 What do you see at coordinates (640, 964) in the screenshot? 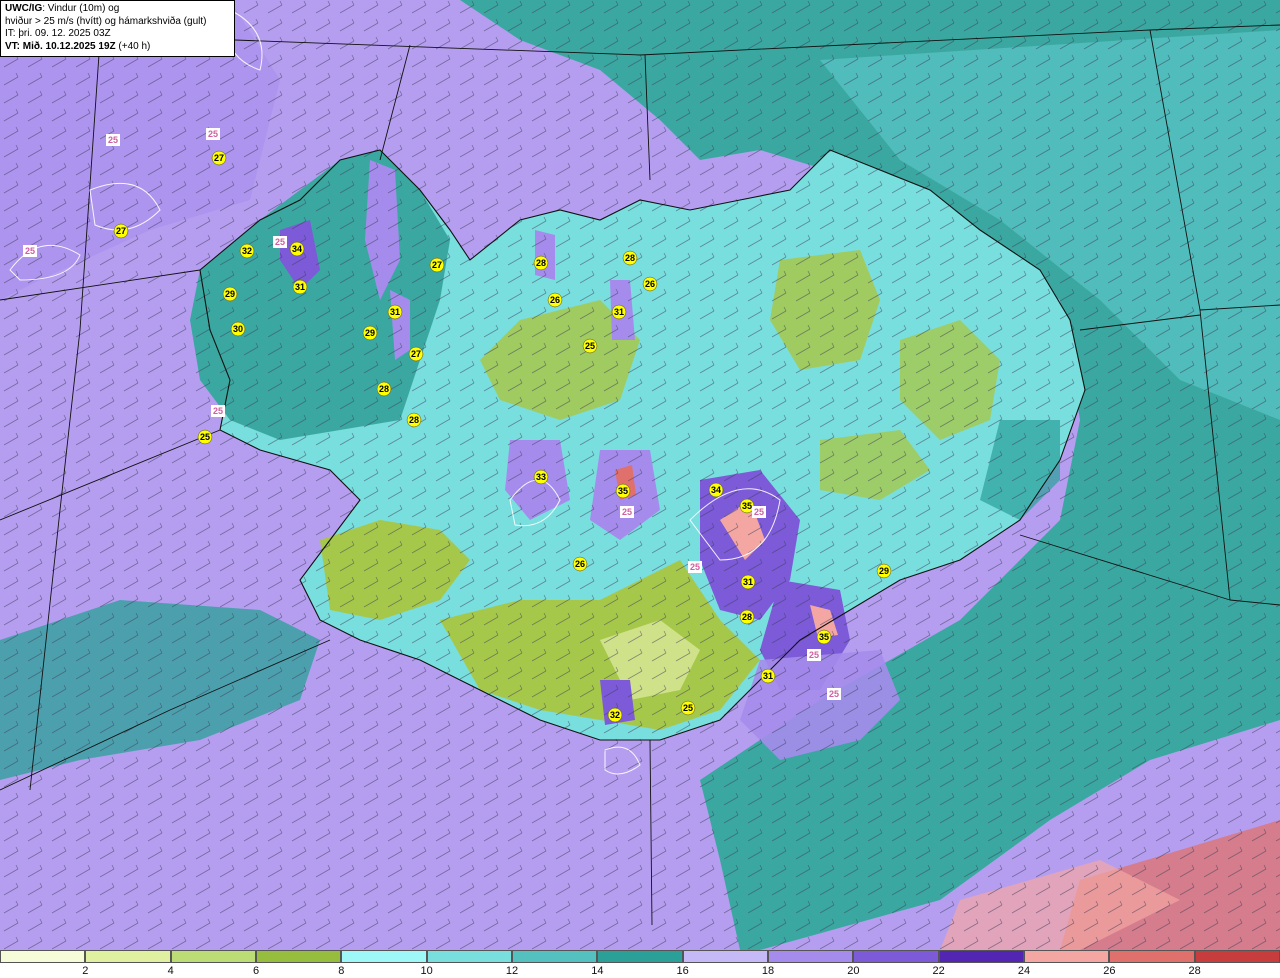
I see `wind-speed-colorbar: 2 4 6 8 10 12 14 16 18 20 22 24 26 28` at bounding box center [640, 964].